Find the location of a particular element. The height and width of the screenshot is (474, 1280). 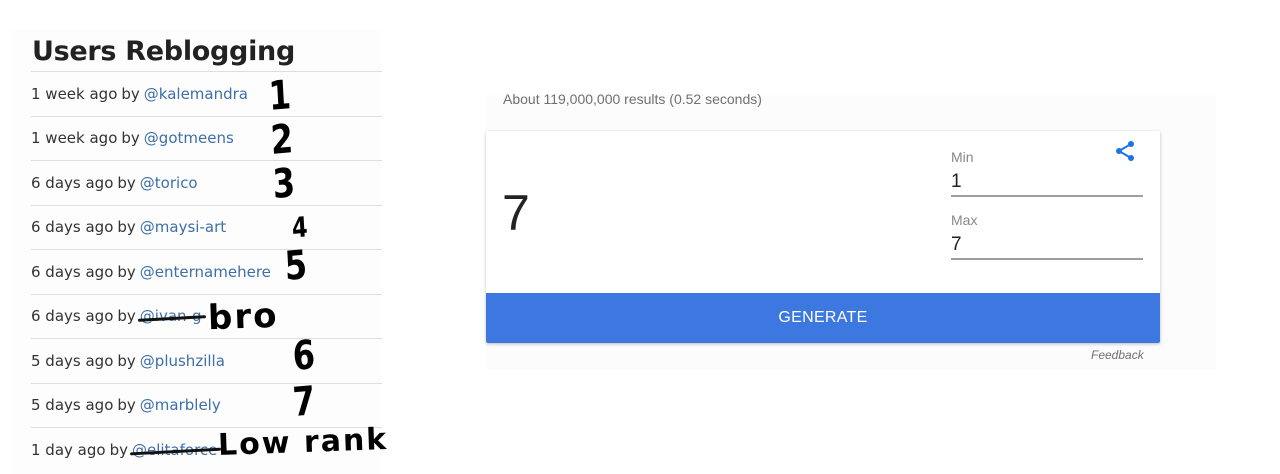

reblog-time: 1 day ago is located at coordinates (68, 449).